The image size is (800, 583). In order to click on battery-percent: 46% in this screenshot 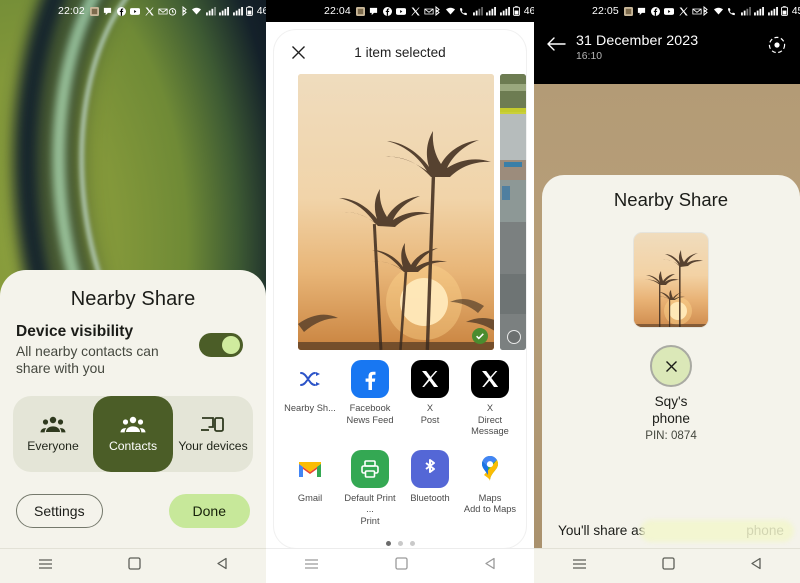, I will do `click(528, 11)`.